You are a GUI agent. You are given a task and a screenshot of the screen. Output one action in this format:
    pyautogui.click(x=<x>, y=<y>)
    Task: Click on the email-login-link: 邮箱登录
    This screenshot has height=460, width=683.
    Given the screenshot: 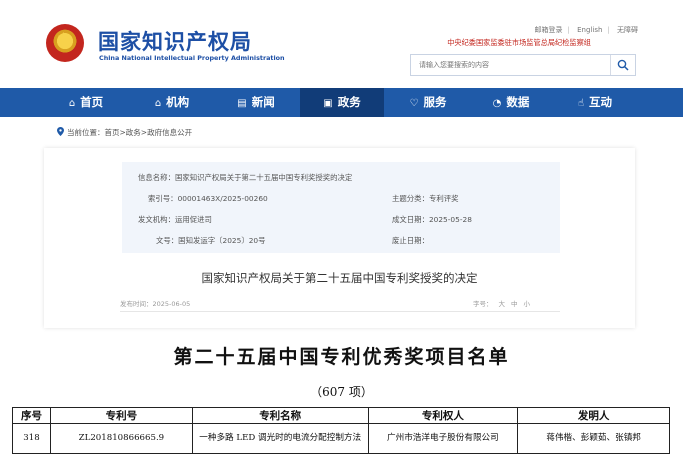 What is the action you would take?
    pyautogui.click(x=549, y=30)
    